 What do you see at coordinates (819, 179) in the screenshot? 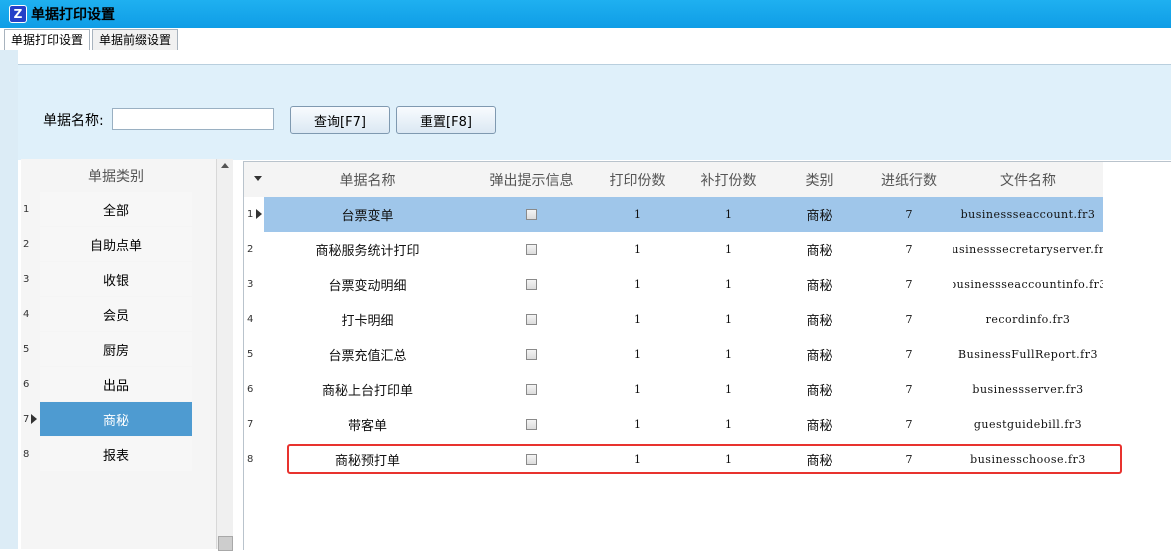
I see `column-header-category: 类别` at bounding box center [819, 179].